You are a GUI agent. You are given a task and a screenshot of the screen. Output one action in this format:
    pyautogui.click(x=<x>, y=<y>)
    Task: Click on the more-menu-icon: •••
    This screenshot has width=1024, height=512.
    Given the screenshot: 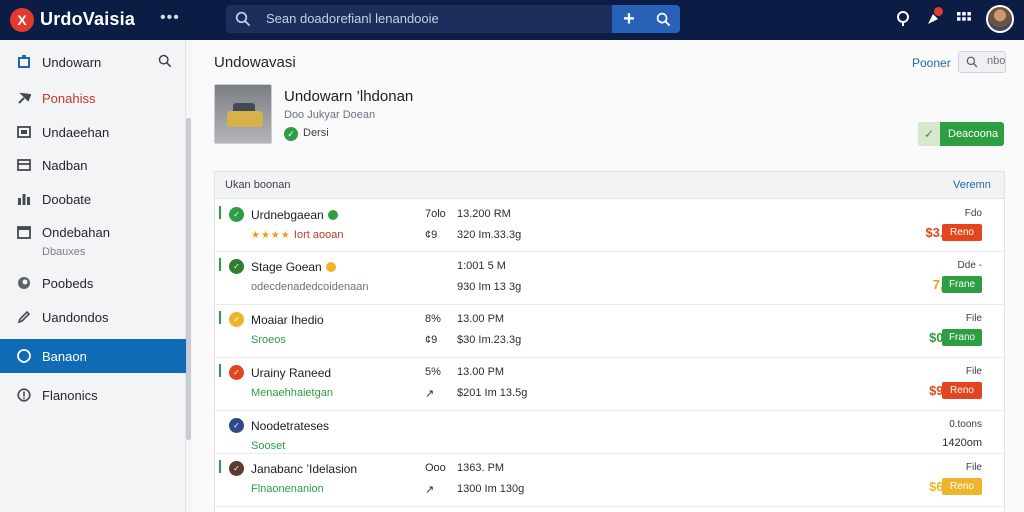 What is the action you would take?
    pyautogui.click(x=170, y=18)
    